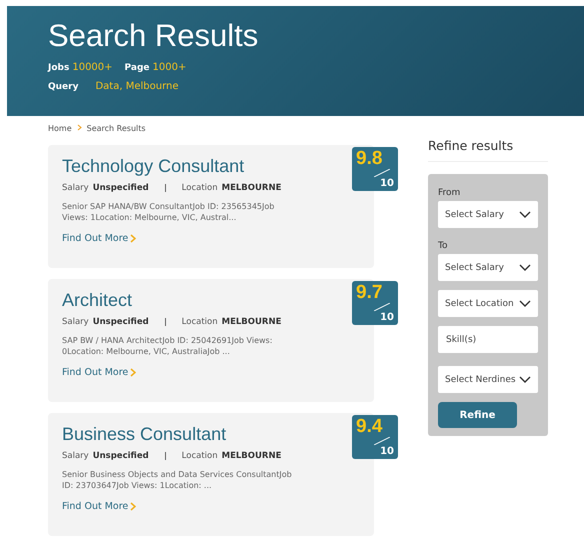  What do you see at coordinates (443, 246) in the screenshot?
I see `filter-label: To` at bounding box center [443, 246].